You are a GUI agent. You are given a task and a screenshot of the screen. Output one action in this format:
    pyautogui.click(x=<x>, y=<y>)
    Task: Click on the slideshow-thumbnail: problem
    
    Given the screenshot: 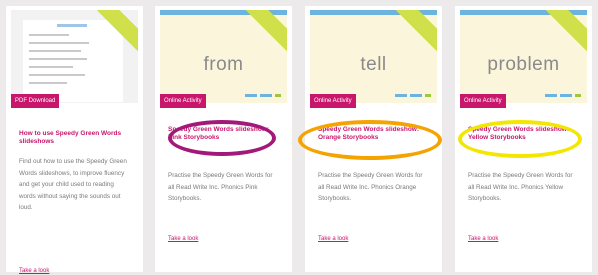 What is the action you would take?
    pyautogui.click(x=523, y=56)
    